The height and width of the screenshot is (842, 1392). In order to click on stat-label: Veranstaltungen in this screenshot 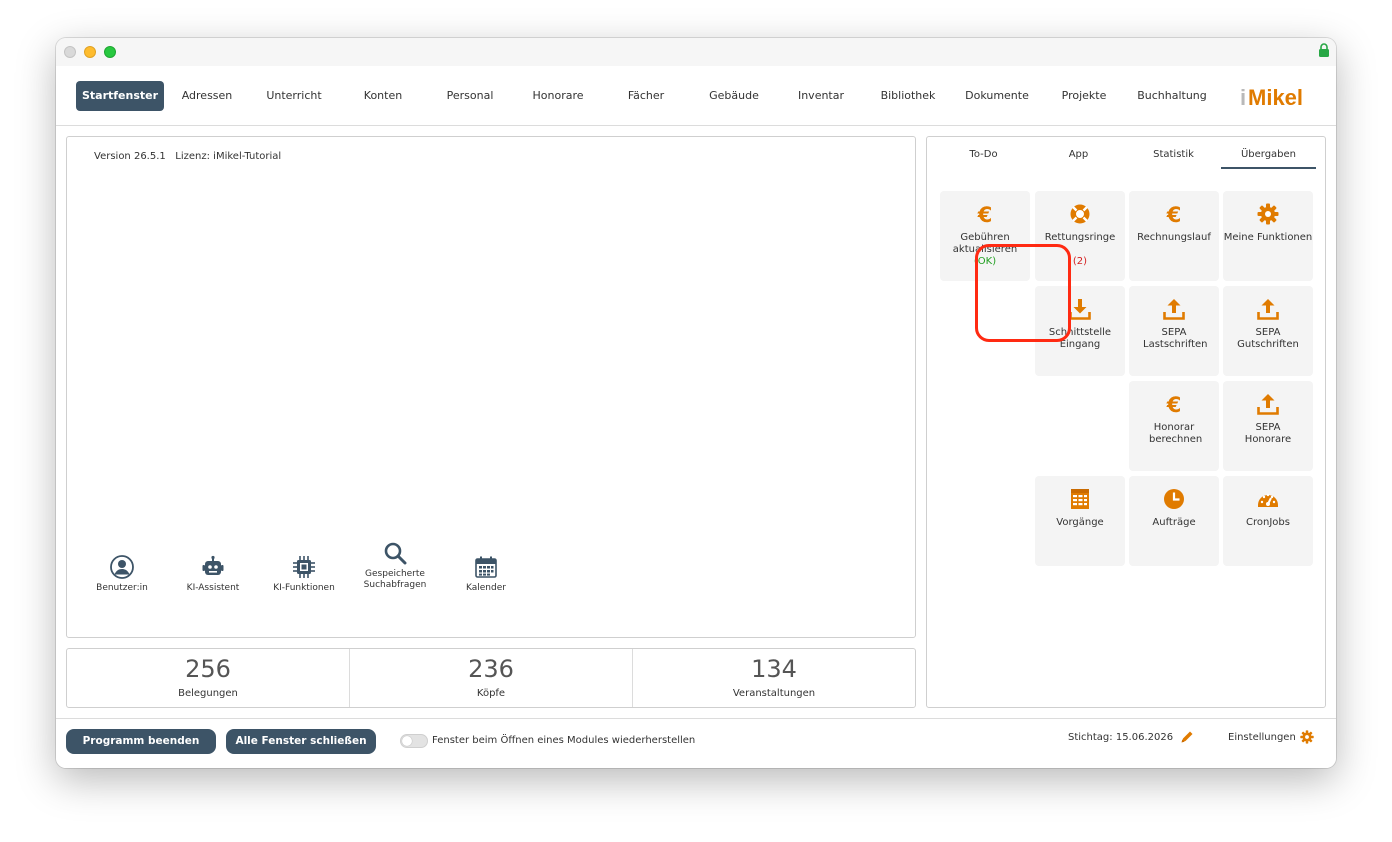, I will do `click(774, 693)`.